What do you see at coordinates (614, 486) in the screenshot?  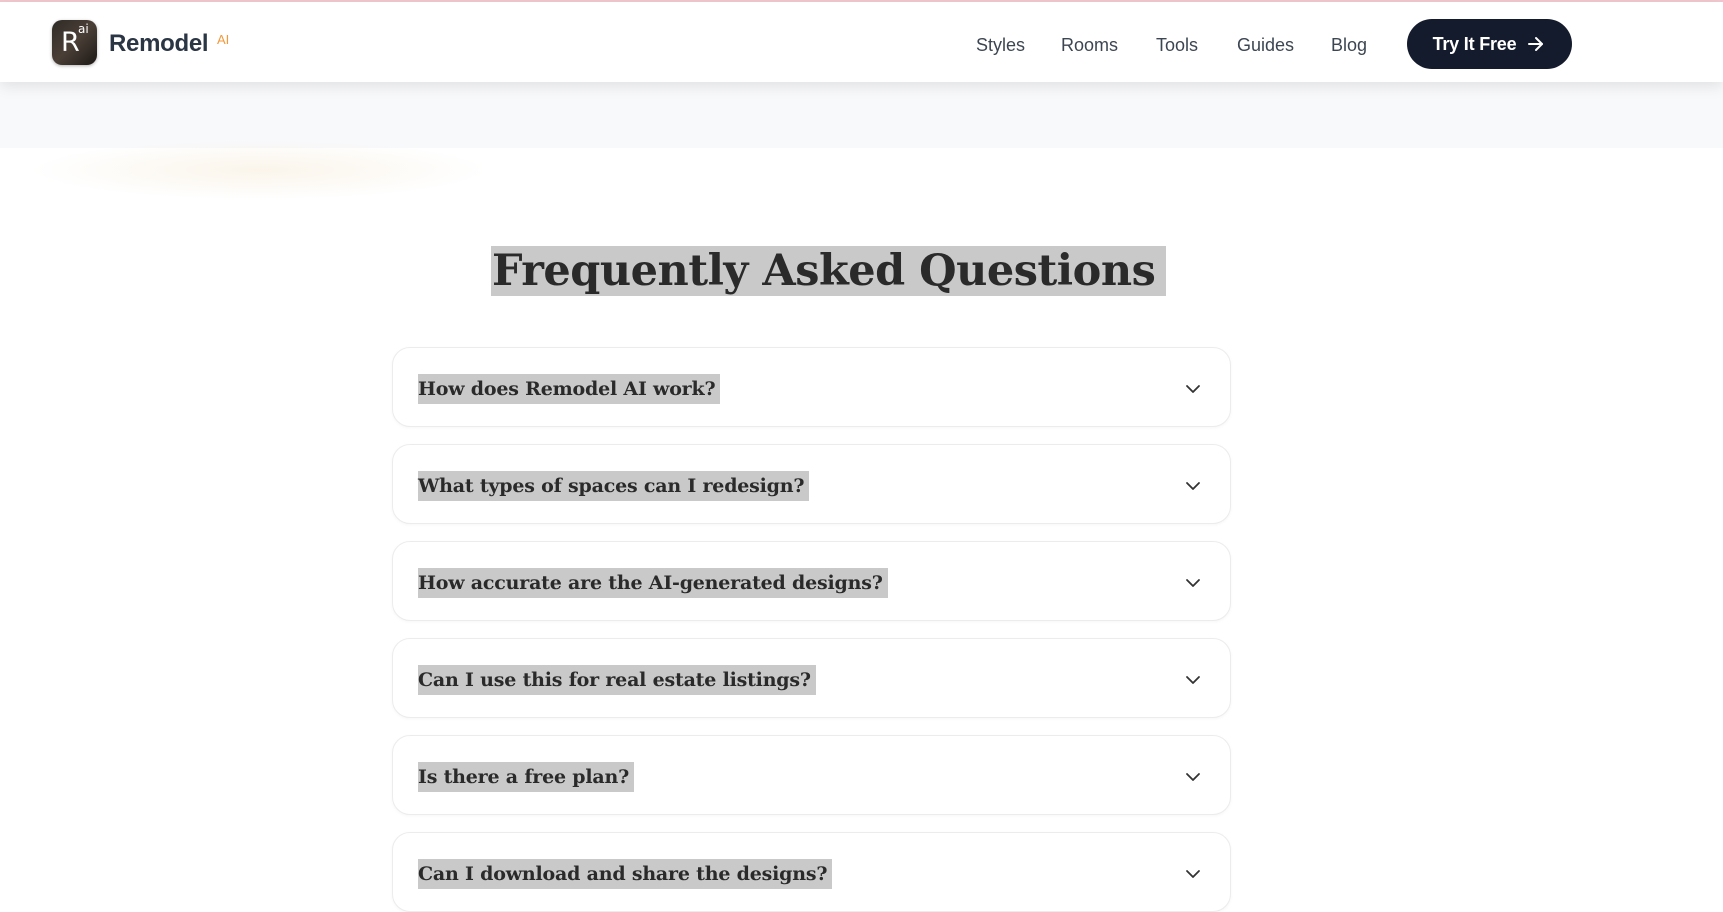 I see `faq-question: What types of spaces can I redesign?` at bounding box center [614, 486].